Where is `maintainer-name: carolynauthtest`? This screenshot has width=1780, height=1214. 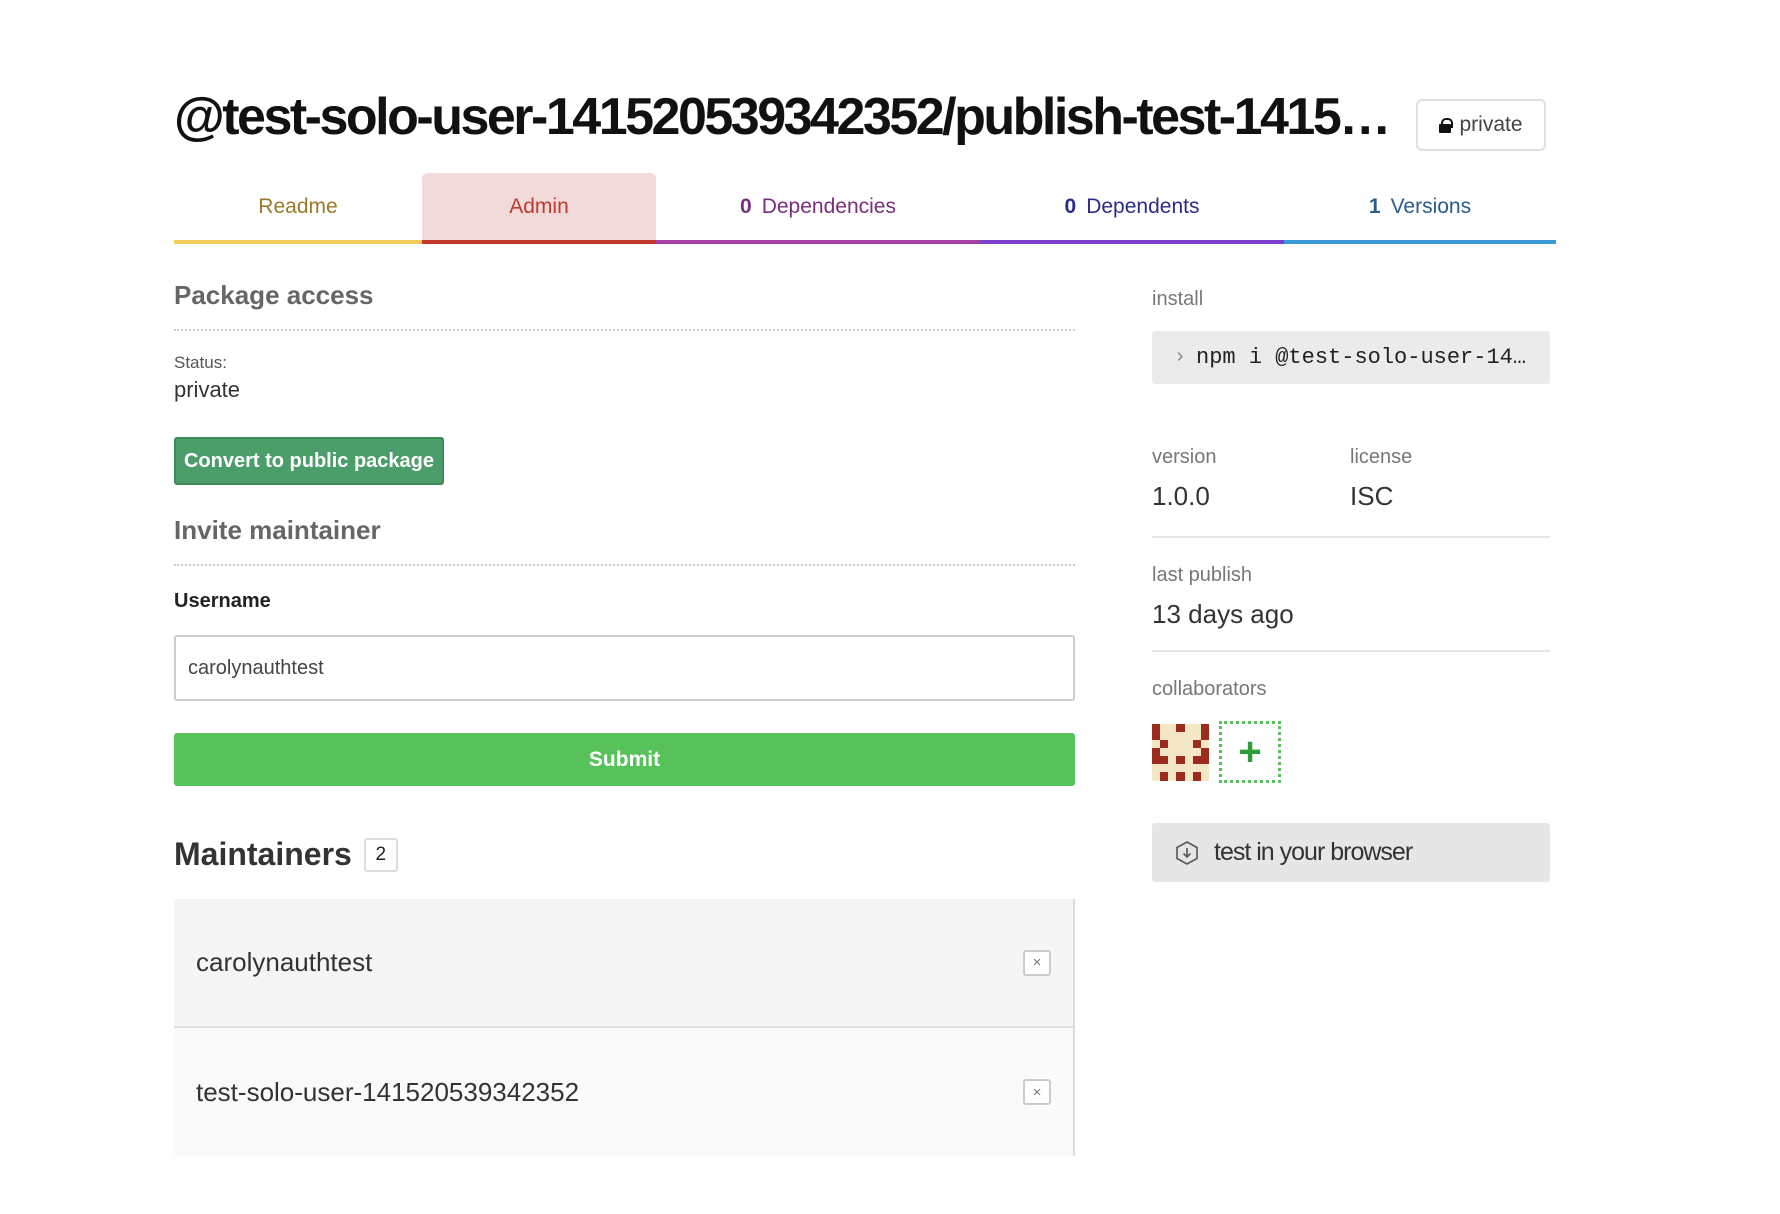 maintainer-name: carolynauthtest is located at coordinates (284, 962).